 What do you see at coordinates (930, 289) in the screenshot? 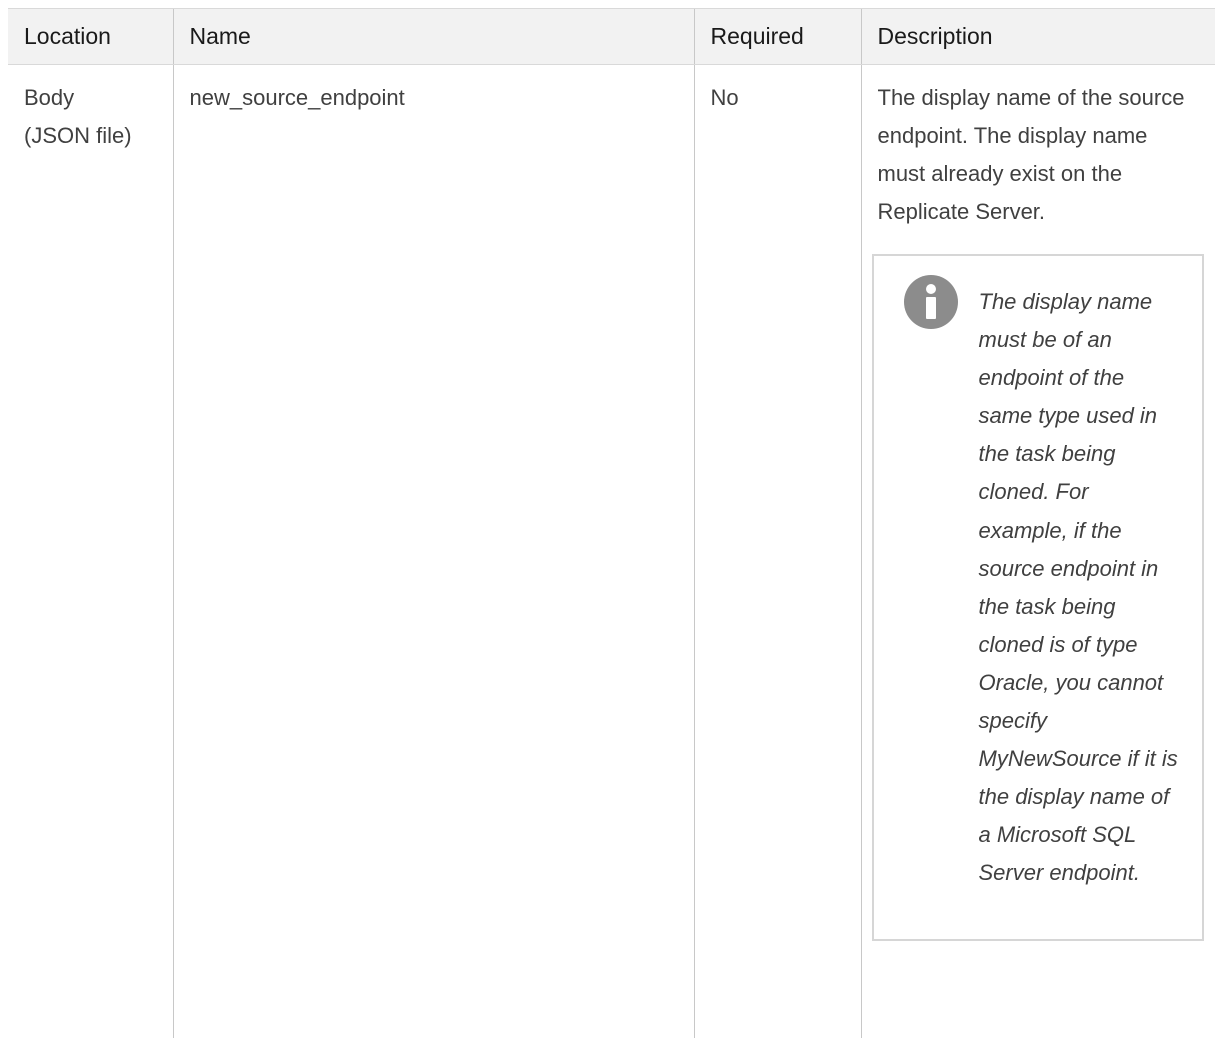
I see `info-icon-dot` at bounding box center [930, 289].